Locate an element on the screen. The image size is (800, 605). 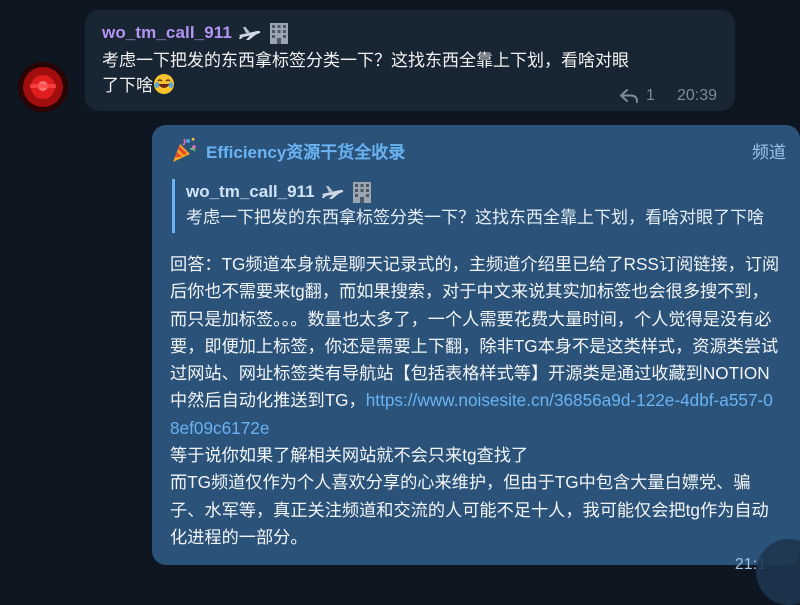
avatar-image is located at coordinates (43, 87).